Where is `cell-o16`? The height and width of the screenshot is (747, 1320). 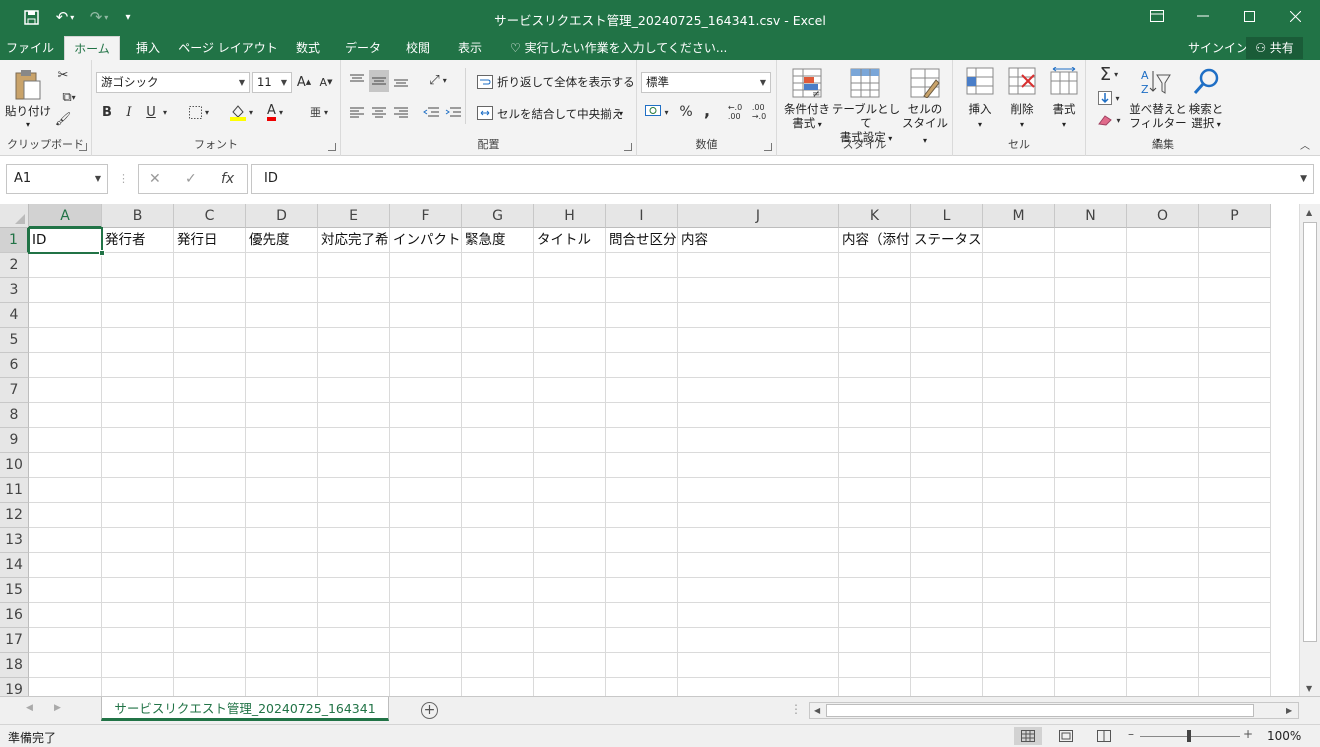
cell-o16 is located at coordinates (1163, 615).